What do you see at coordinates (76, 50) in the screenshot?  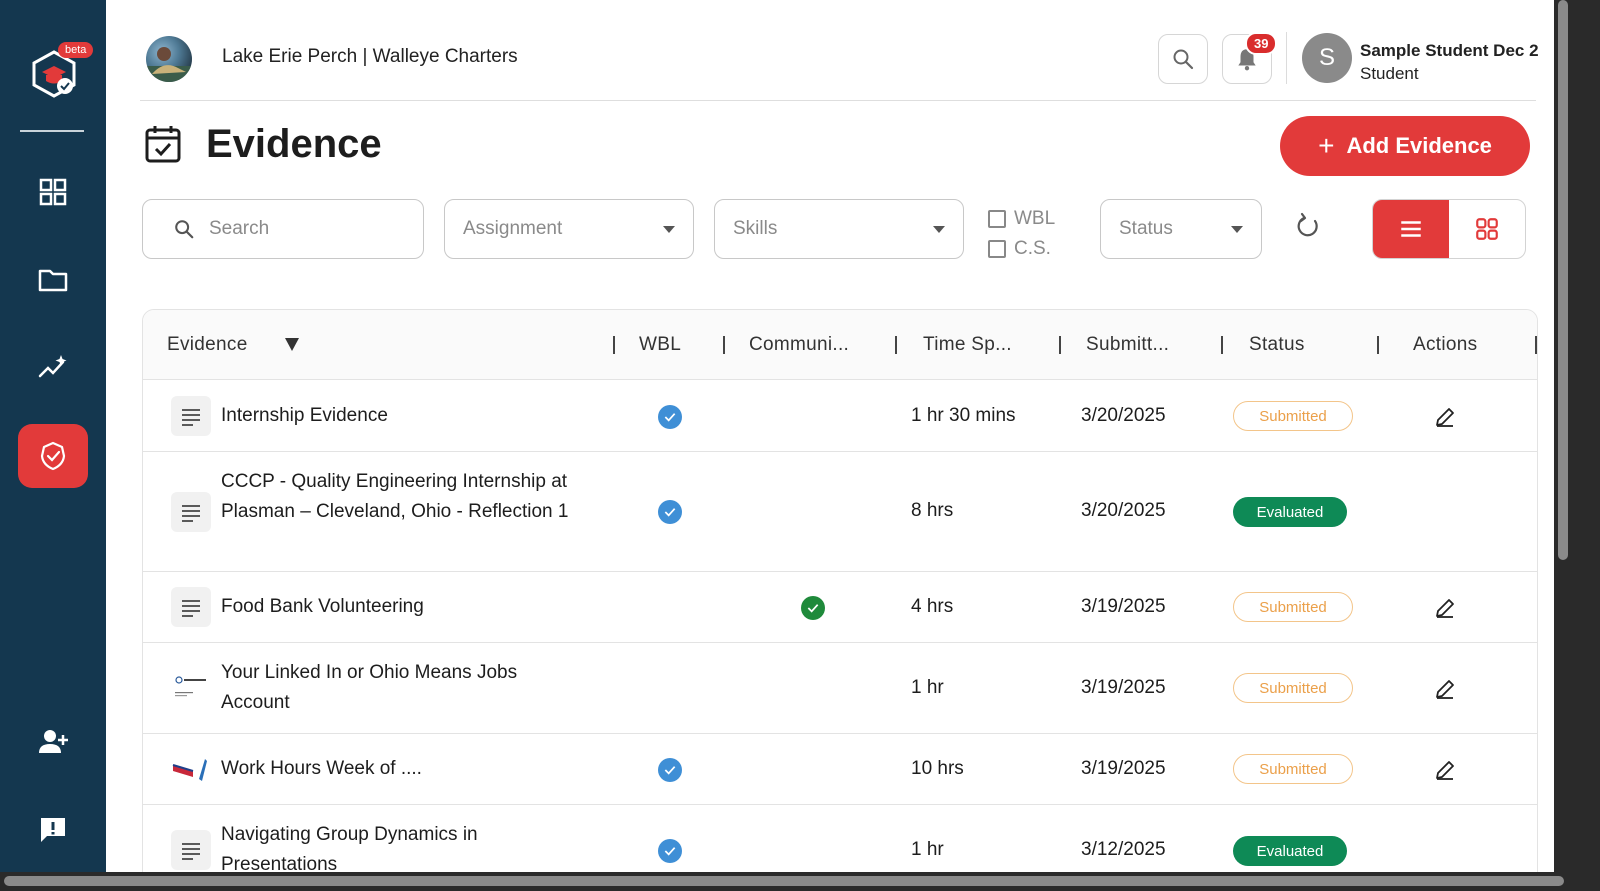 I see `beta-badge: beta` at bounding box center [76, 50].